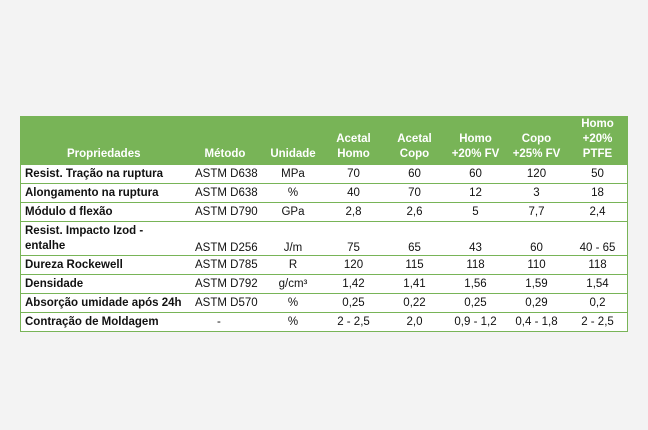 This screenshot has width=648, height=430. I want to click on cell-value: 75, so click(353, 238).